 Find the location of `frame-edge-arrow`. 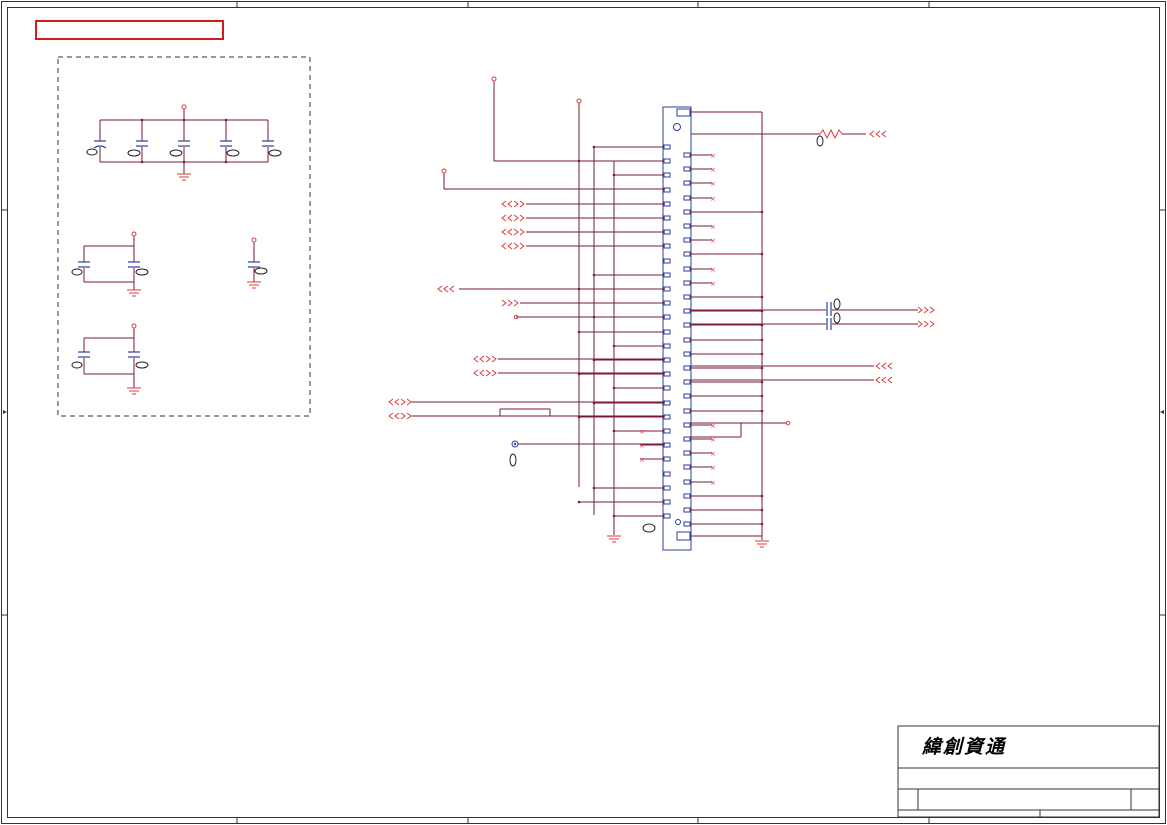

frame-edge-arrow is located at coordinates (583, 412).